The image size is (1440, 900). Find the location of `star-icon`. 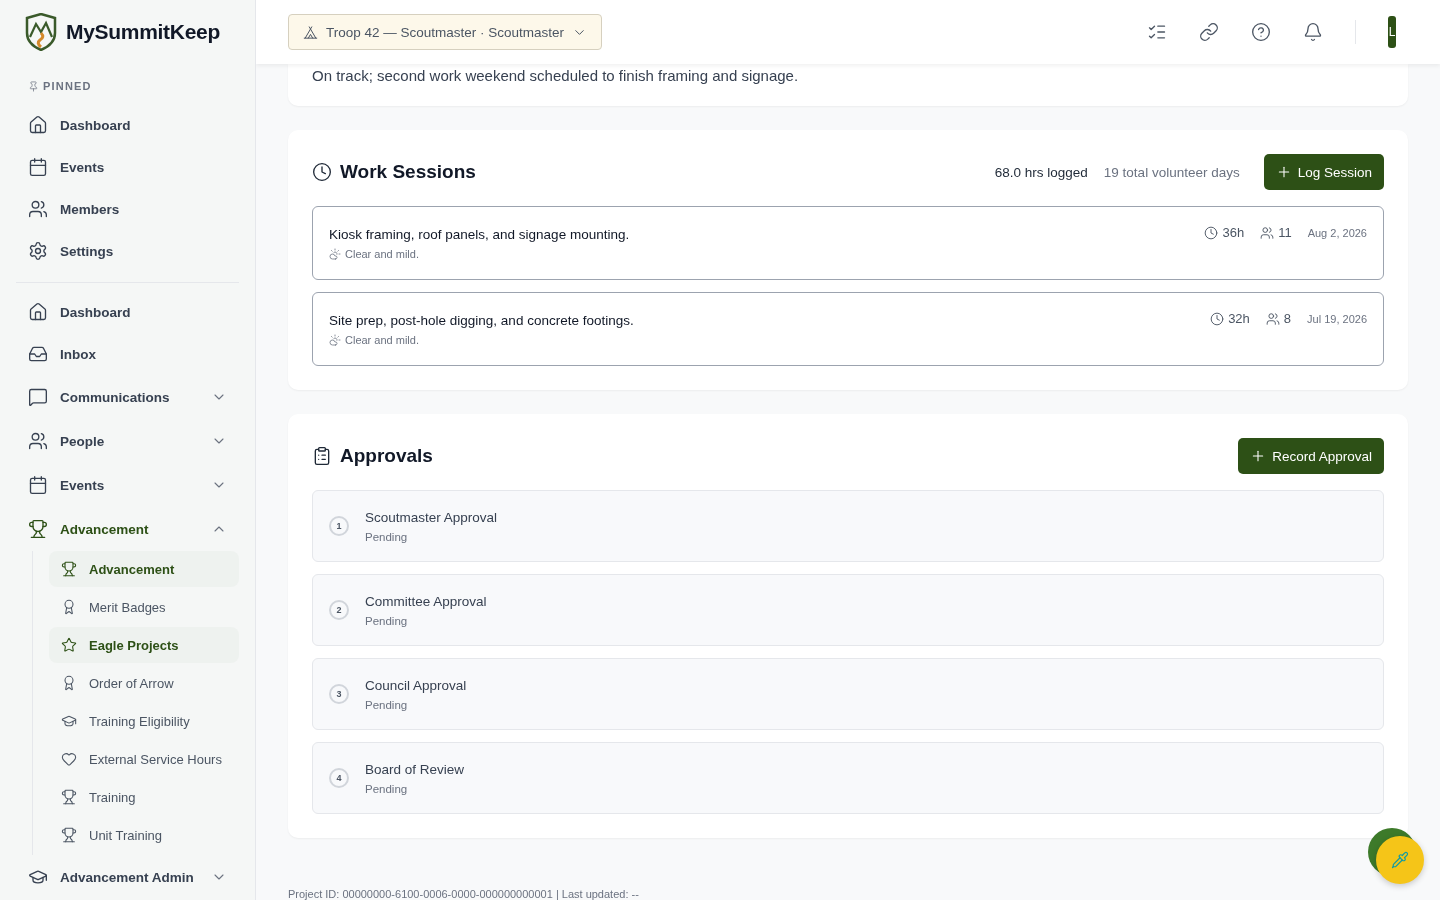

star-icon is located at coordinates (69, 645).